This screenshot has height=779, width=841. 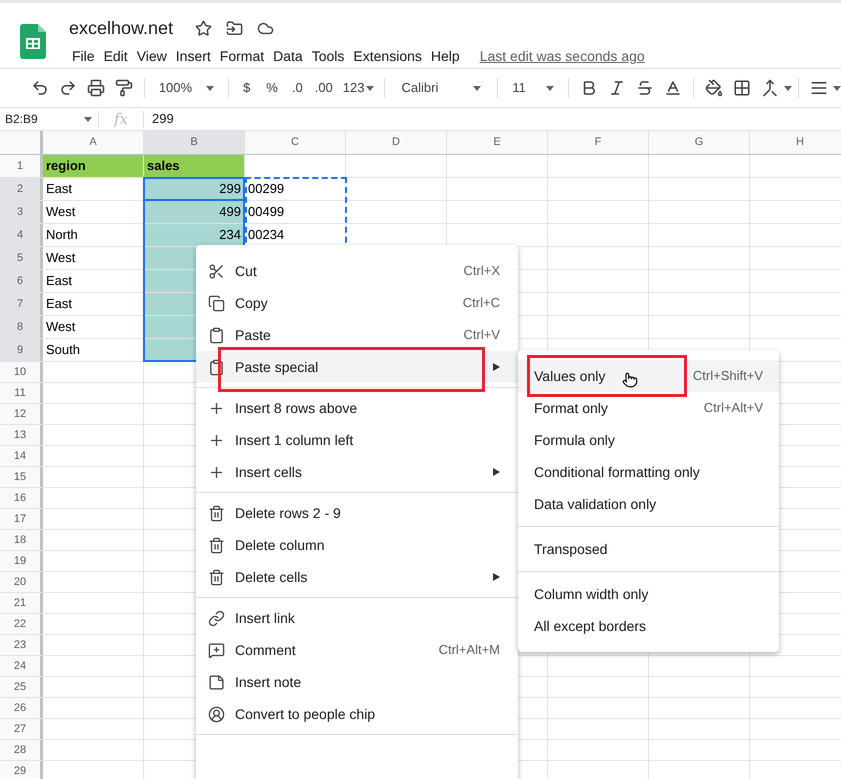 What do you see at coordinates (357, 440) in the screenshot?
I see `menu-item: Insert 1 column left` at bounding box center [357, 440].